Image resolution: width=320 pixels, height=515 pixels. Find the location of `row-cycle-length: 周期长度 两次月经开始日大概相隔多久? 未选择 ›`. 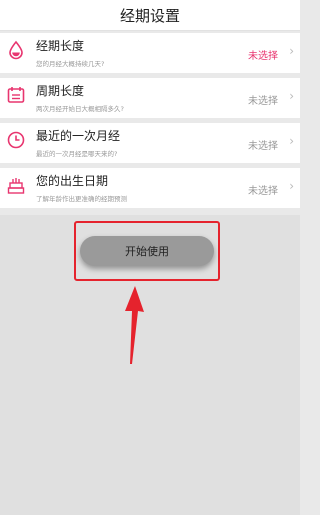

row-cycle-length: 周期长度 两次月经开始日大概相隔多久? 未选择 › is located at coordinates (150, 98).